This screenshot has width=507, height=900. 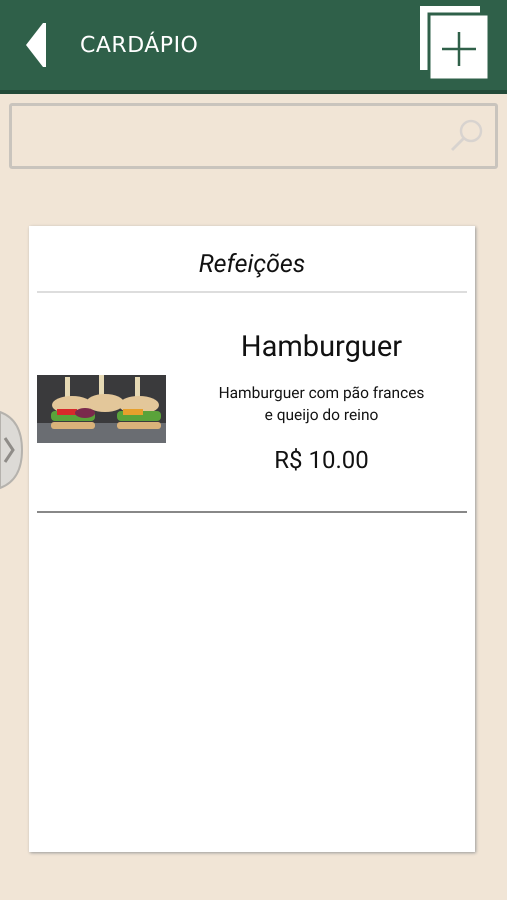 What do you see at coordinates (140, 45) in the screenshot?
I see `screen-title: CARDÁPIO` at bounding box center [140, 45].